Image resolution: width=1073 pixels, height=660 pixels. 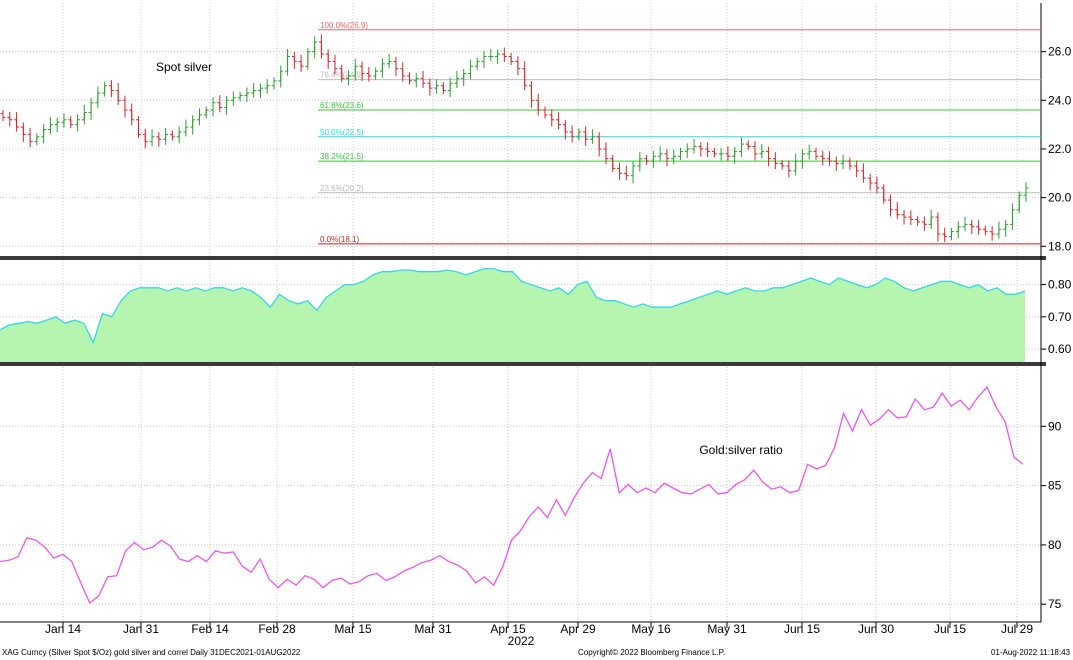 What do you see at coordinates (210, 629) in the screenshot?
I see `x-tick-label: Feb 14` at bounding box center [210, 629].